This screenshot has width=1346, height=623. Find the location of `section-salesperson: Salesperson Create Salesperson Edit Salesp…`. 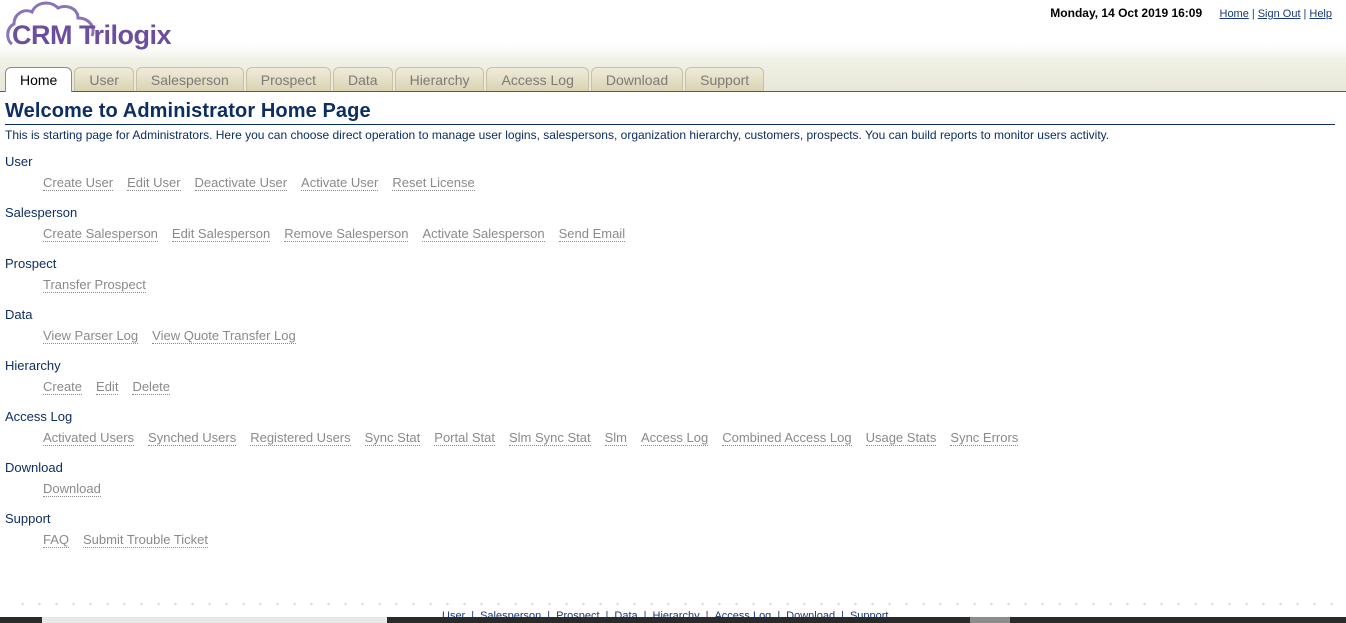

section-salesperson: Salesperson Create Salesperson Edit Salesp… is located at coordinates (670, 224).